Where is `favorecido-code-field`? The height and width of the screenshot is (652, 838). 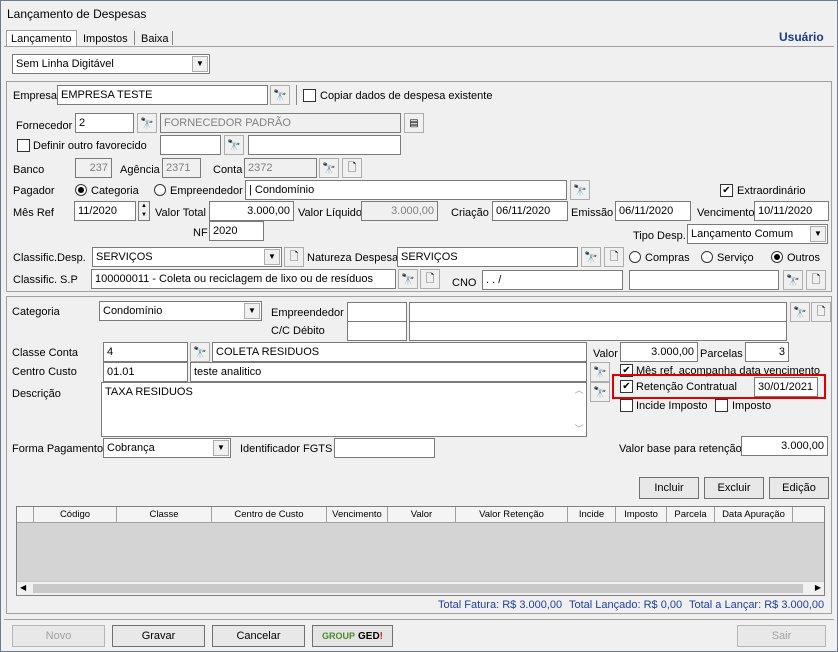 favorecido-code-field is located at coordinates (190, 145).